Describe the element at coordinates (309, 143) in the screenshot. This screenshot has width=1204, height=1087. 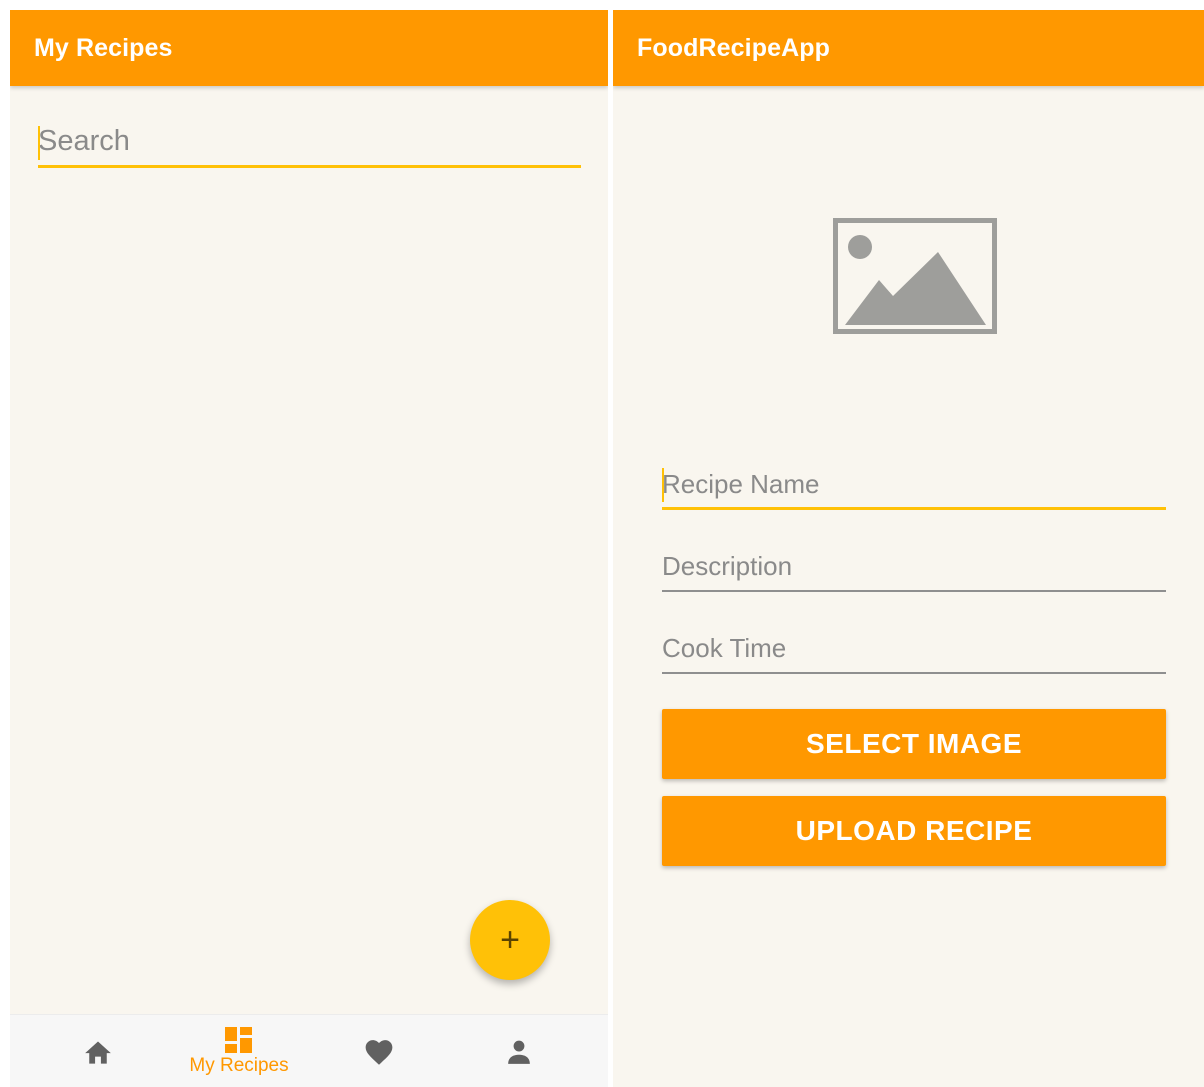
I see `search-input: Search` at that location.